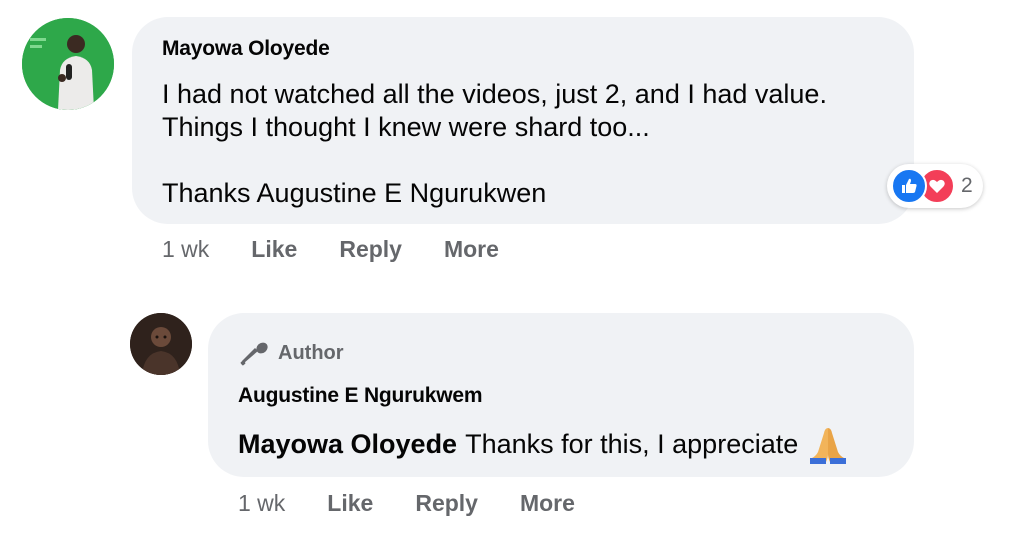 The image size is (1024, 541). Describe the element at coordinates (632, 444) in the screenshot. I see `reply-text: Thanks for this, I appreciate` at that location.